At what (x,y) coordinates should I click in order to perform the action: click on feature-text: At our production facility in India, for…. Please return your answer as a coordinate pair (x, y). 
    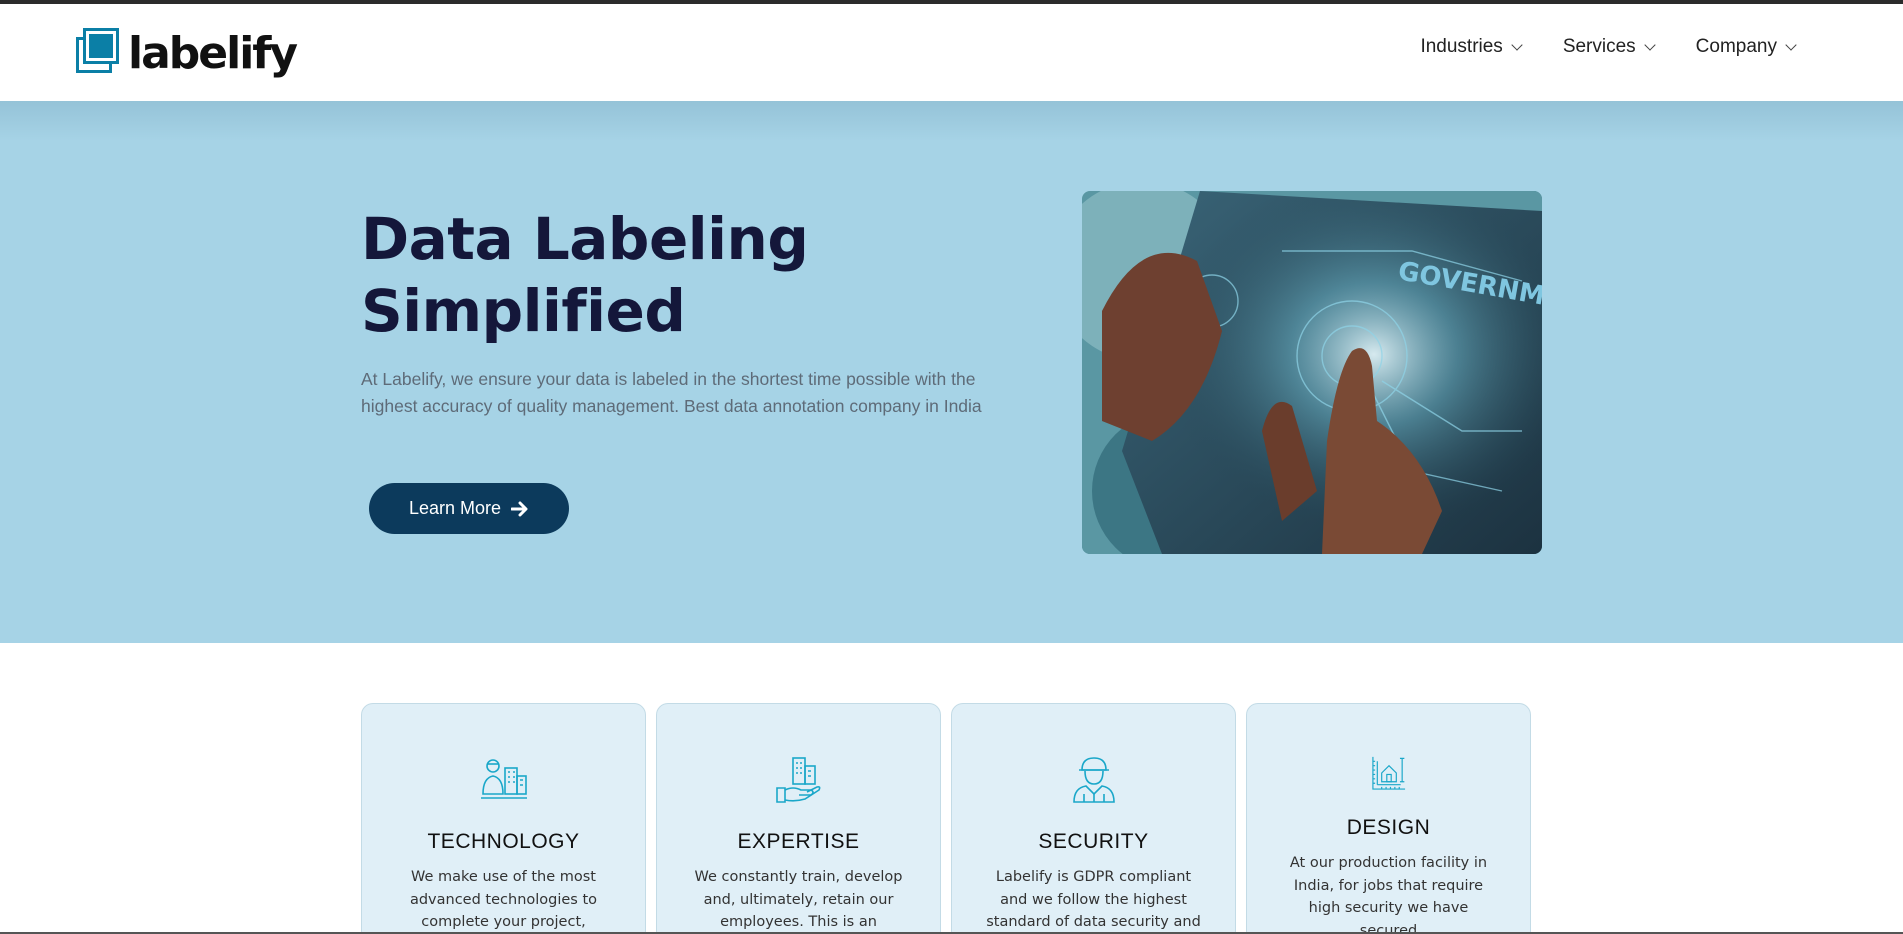
    Looking at the image, I should click on (1388, 894).